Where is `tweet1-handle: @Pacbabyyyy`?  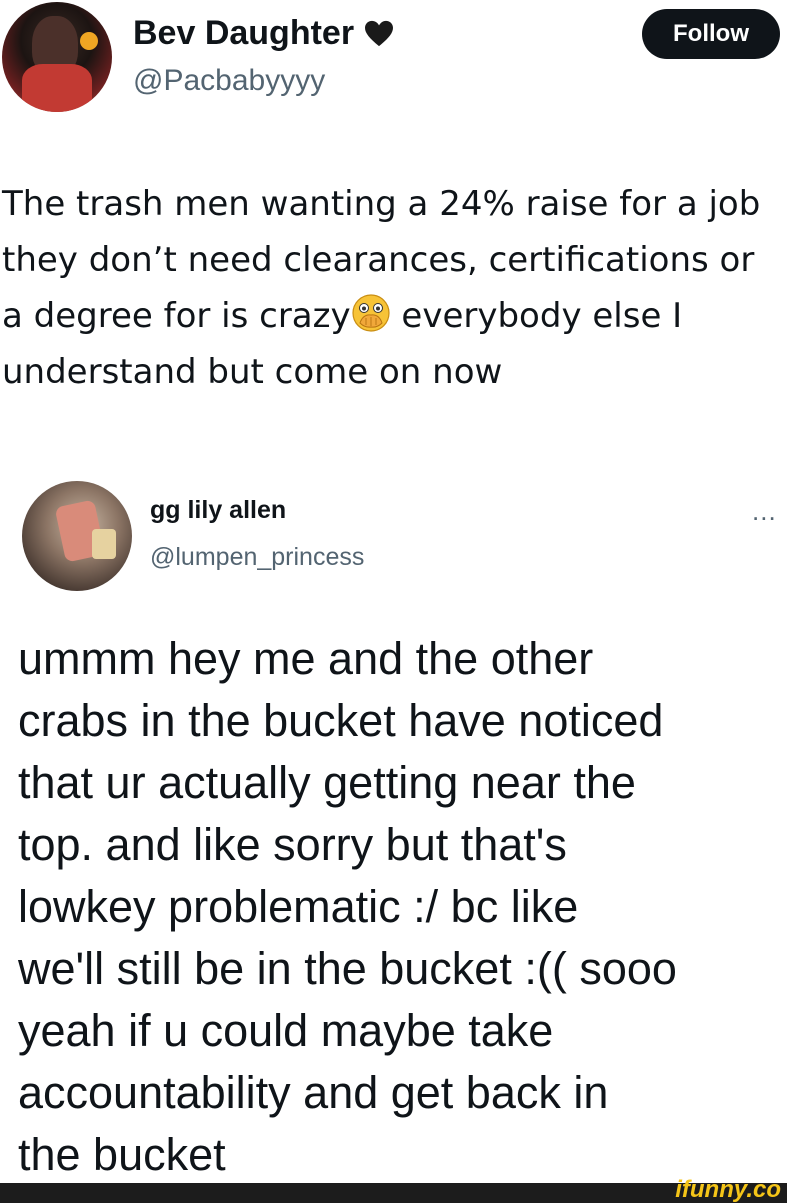
tweet1-handle: @Pacbabyyyy is located at coordinates (229, 81).